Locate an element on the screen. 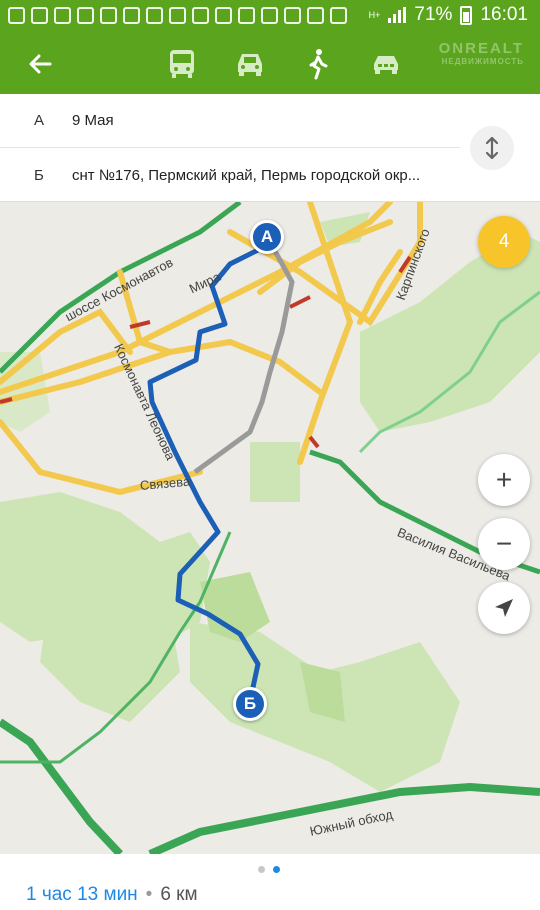 This screenshot has width=540, height=910. from-letter: А is located at coordinates (39, 120).